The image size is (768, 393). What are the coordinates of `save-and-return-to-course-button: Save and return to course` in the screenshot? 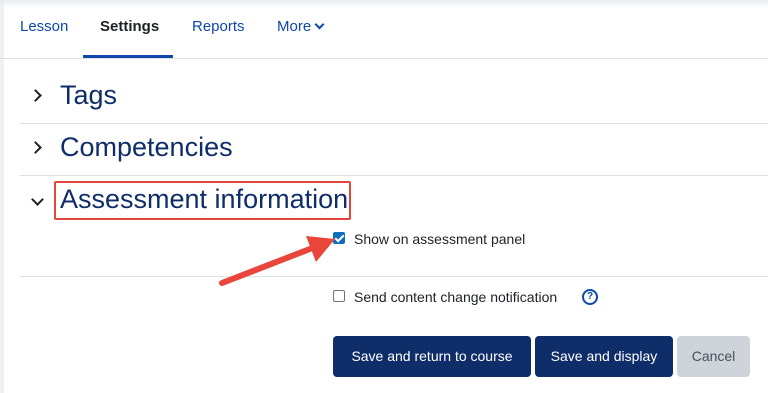 It's located at (432, 356).